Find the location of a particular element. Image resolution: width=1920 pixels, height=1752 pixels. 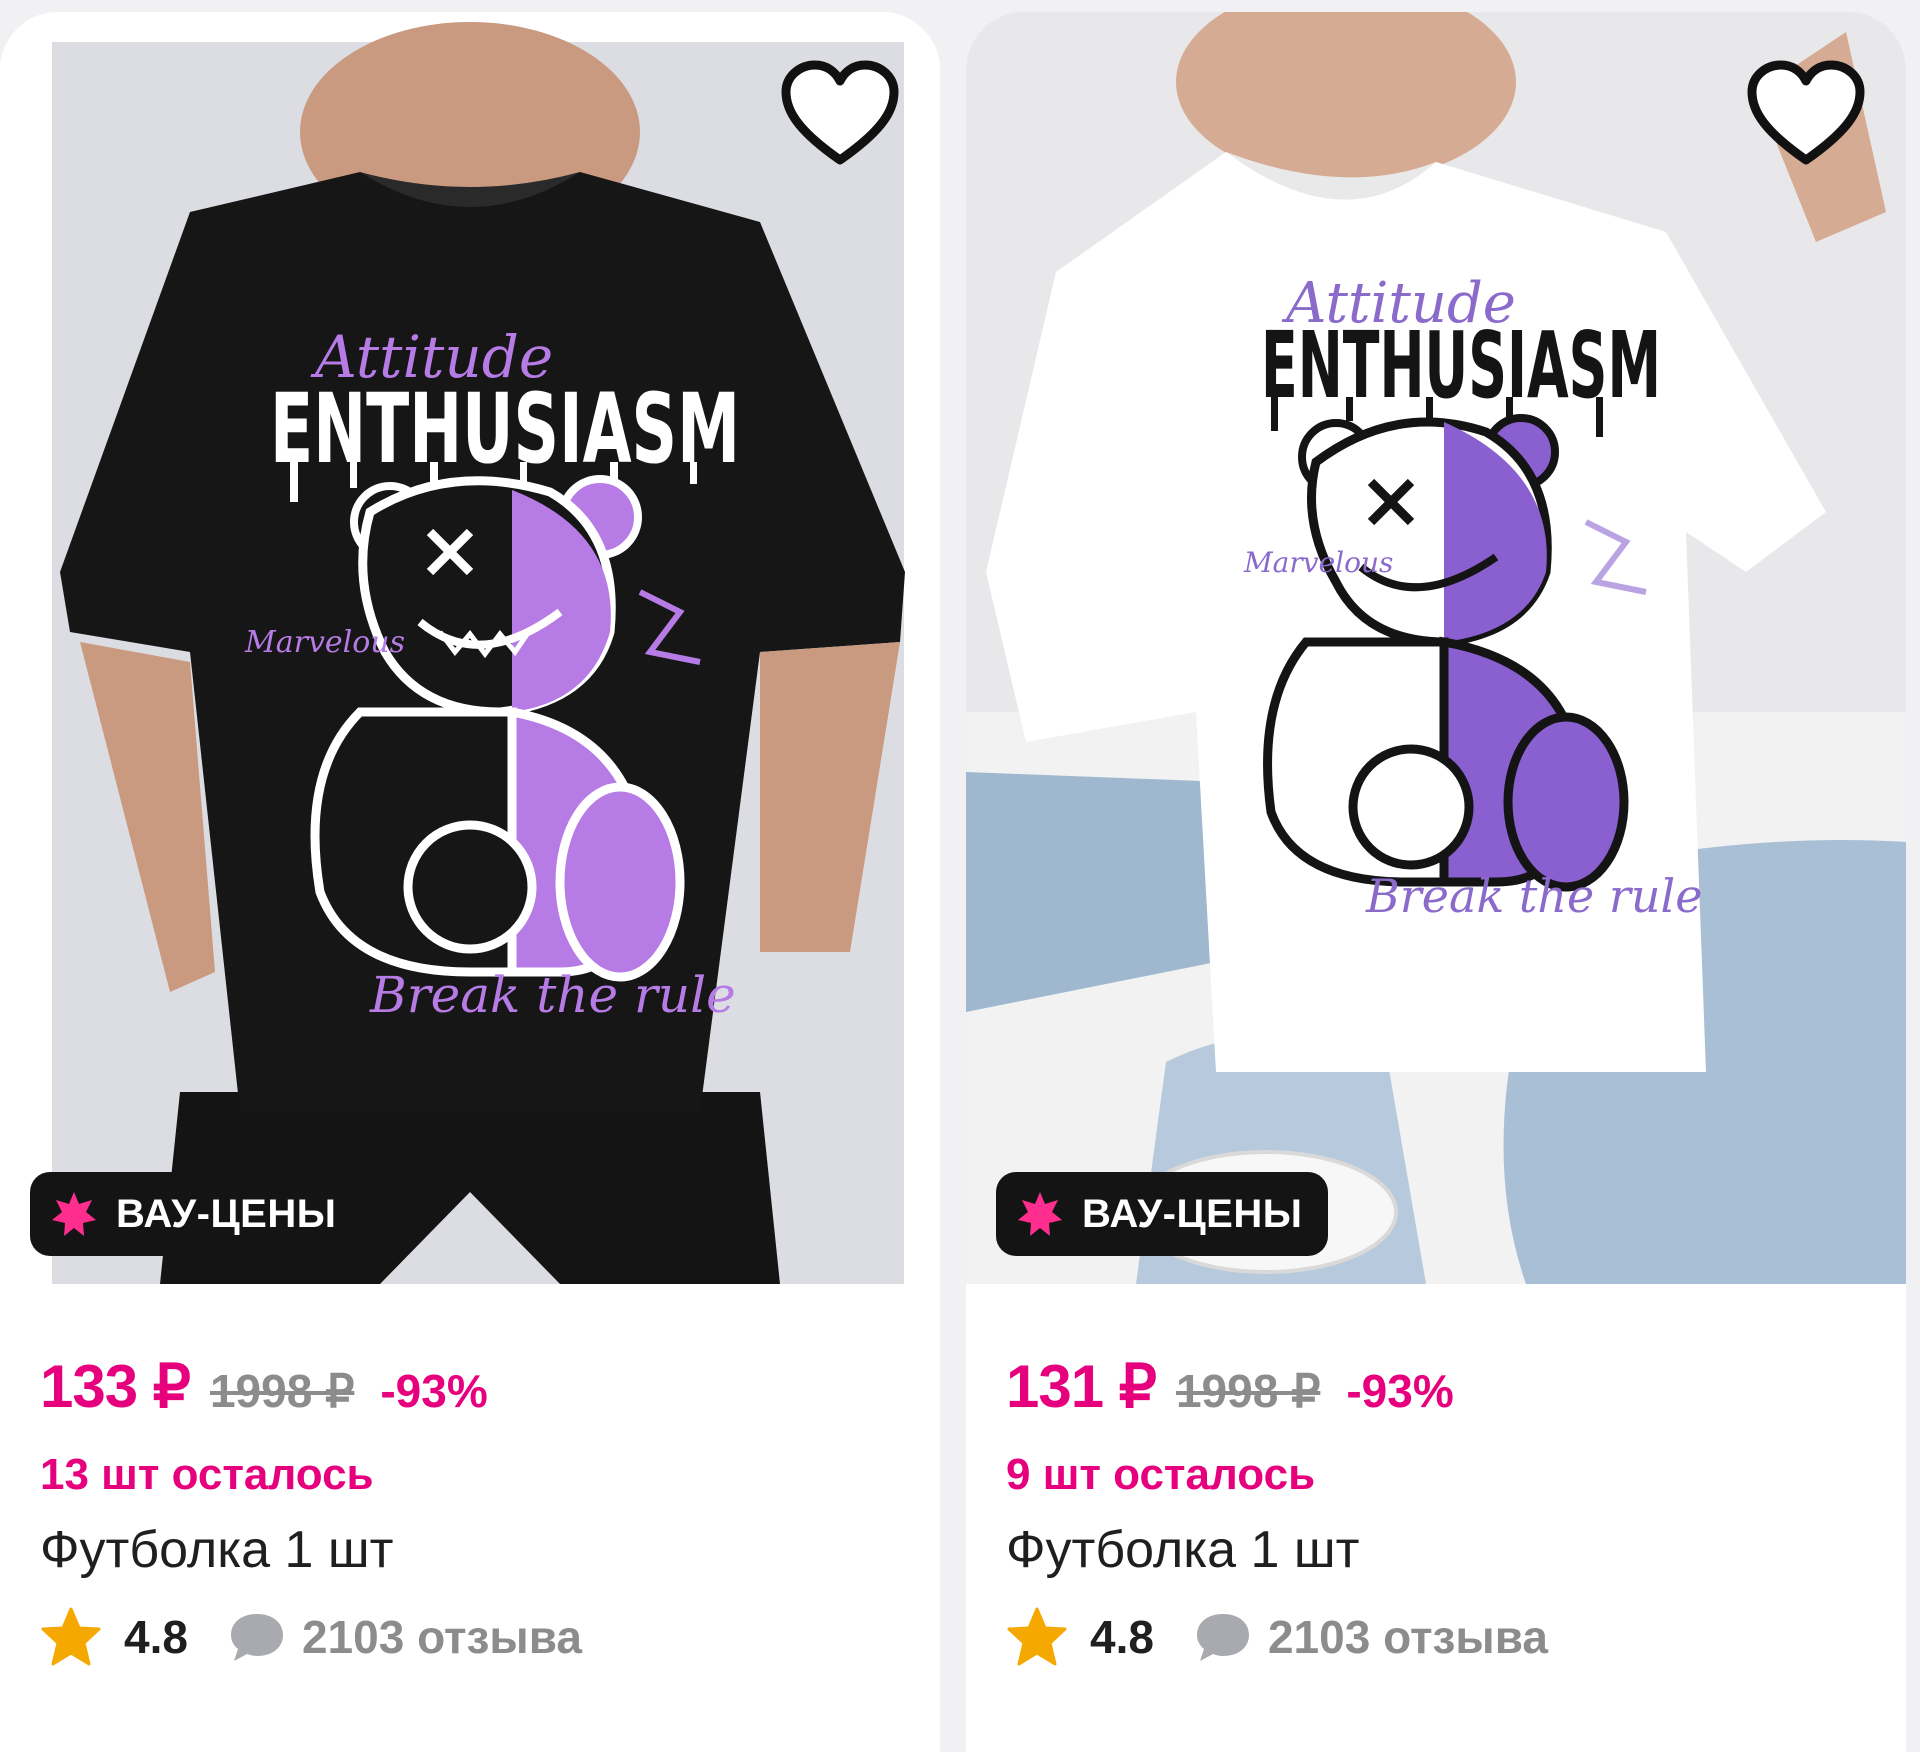

print-headline: ENTHUSIASM is located at coordinates (505, 429).